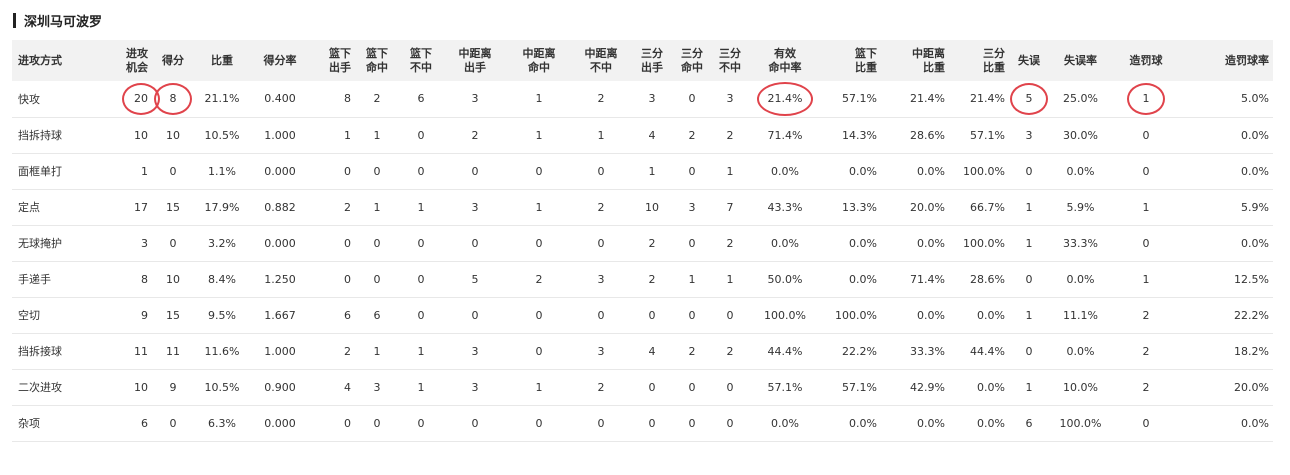  Describe the element at coordinates (57, 387) in the screenshot. I see `attack-type-cell: 二次进攻` at that location.